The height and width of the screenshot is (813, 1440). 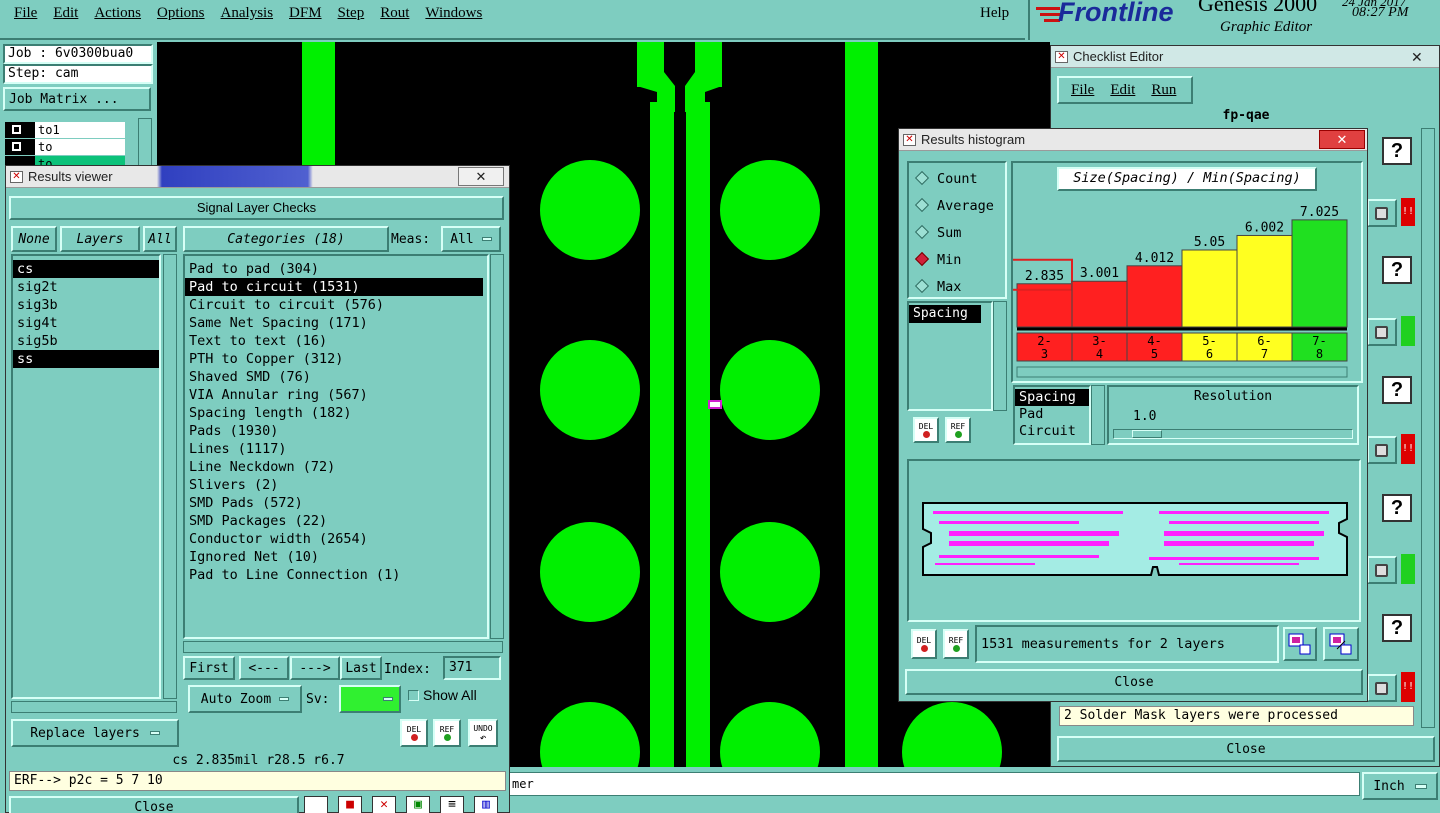 I want to click on category-item: Line Neckdown (72), so click(x=336, y=467).